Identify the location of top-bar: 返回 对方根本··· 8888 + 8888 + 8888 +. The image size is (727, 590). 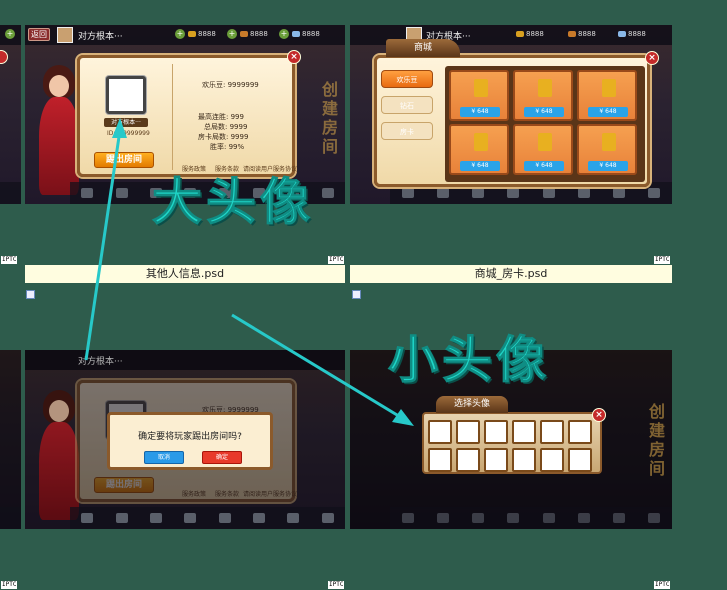
(185, 35).